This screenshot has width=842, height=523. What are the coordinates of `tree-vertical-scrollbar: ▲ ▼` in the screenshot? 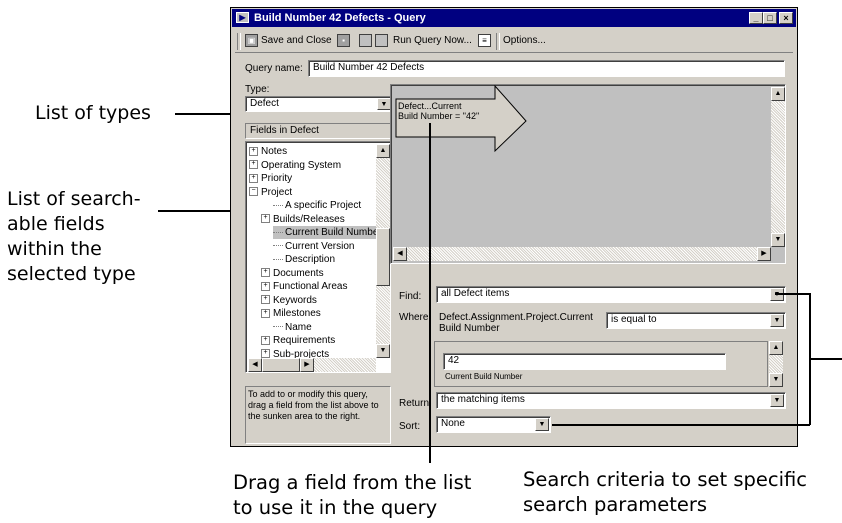 It's located at (383, 251).